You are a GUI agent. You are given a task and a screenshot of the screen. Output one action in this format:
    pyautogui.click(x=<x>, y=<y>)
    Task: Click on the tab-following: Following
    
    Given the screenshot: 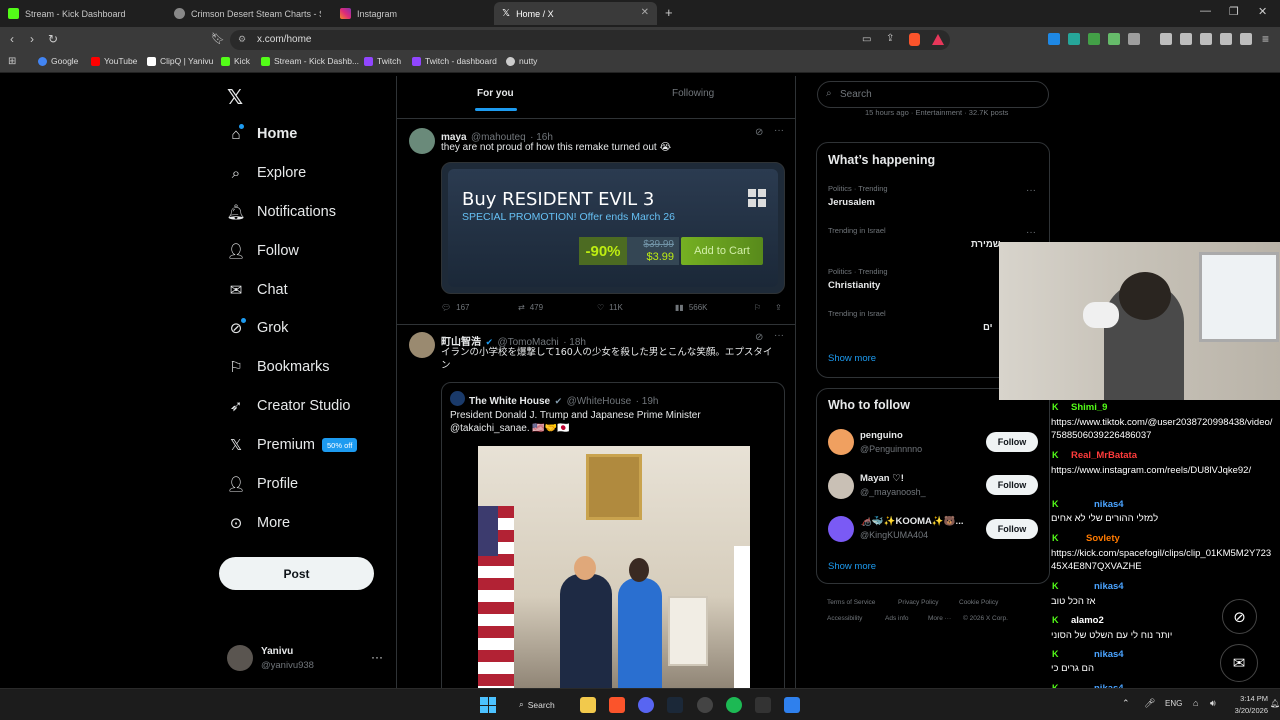 What is the action you would take?
    pyautogui.click(x=693, y=93)
    